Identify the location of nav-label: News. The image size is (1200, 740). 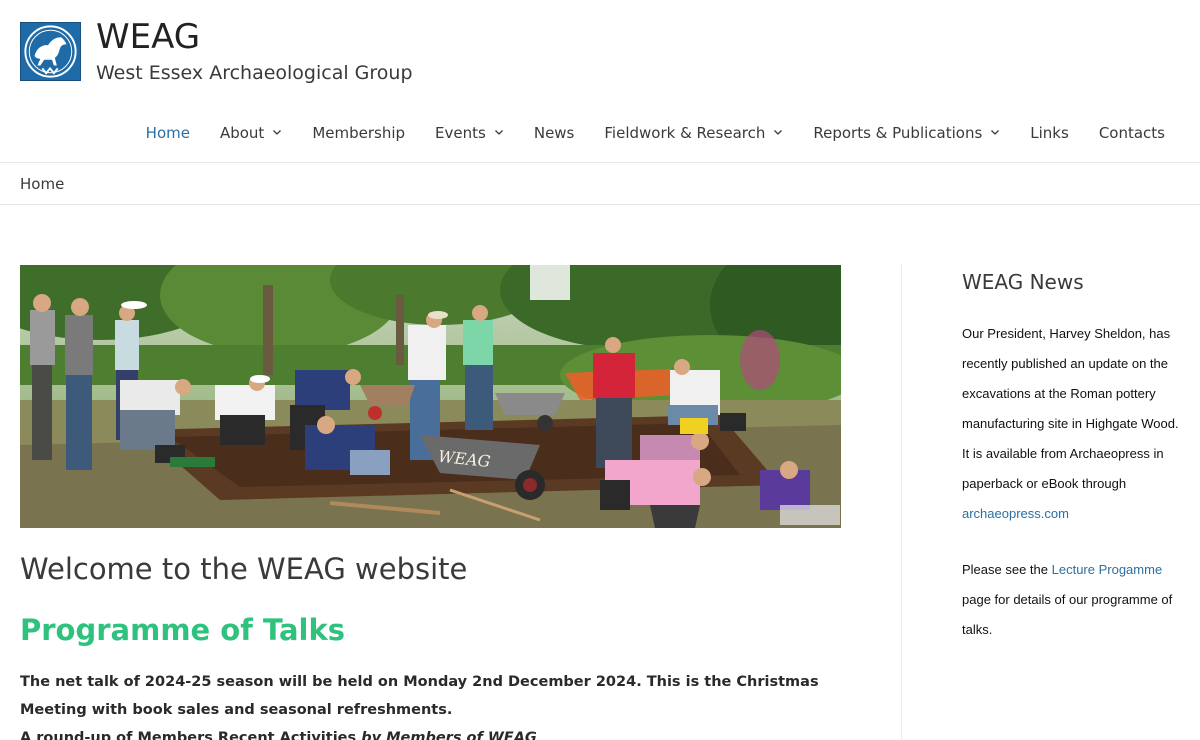
(554, 133).